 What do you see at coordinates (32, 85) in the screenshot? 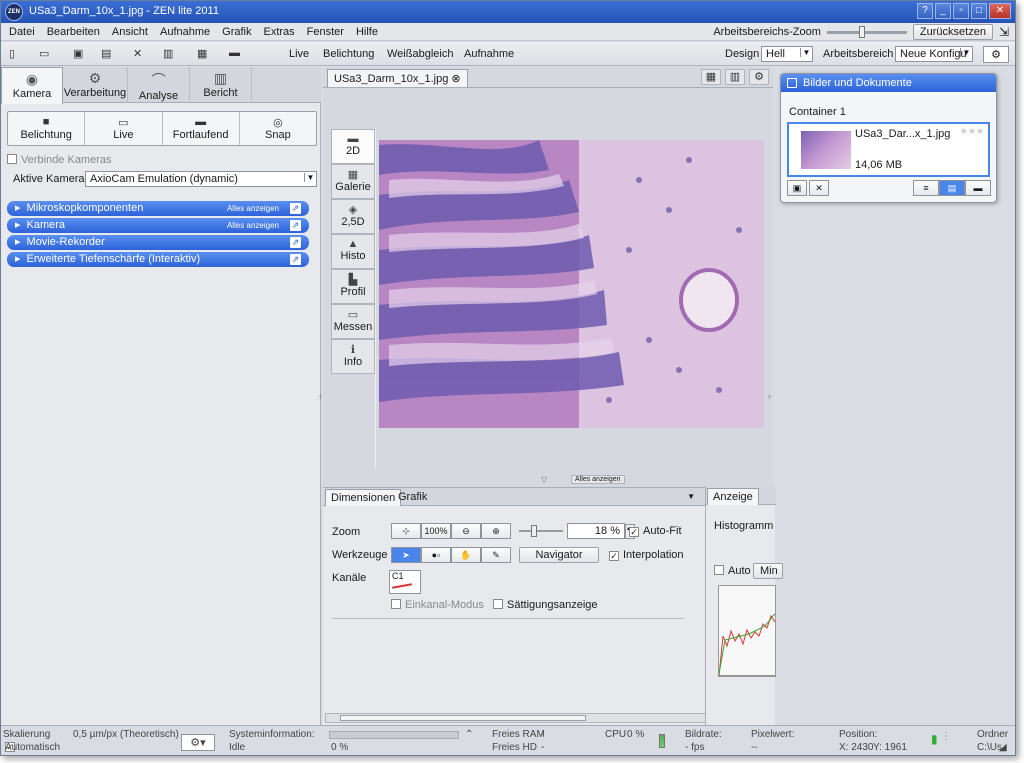
I see `tab-kamera: ◉ Kamera` at bounding box center [32, 85].